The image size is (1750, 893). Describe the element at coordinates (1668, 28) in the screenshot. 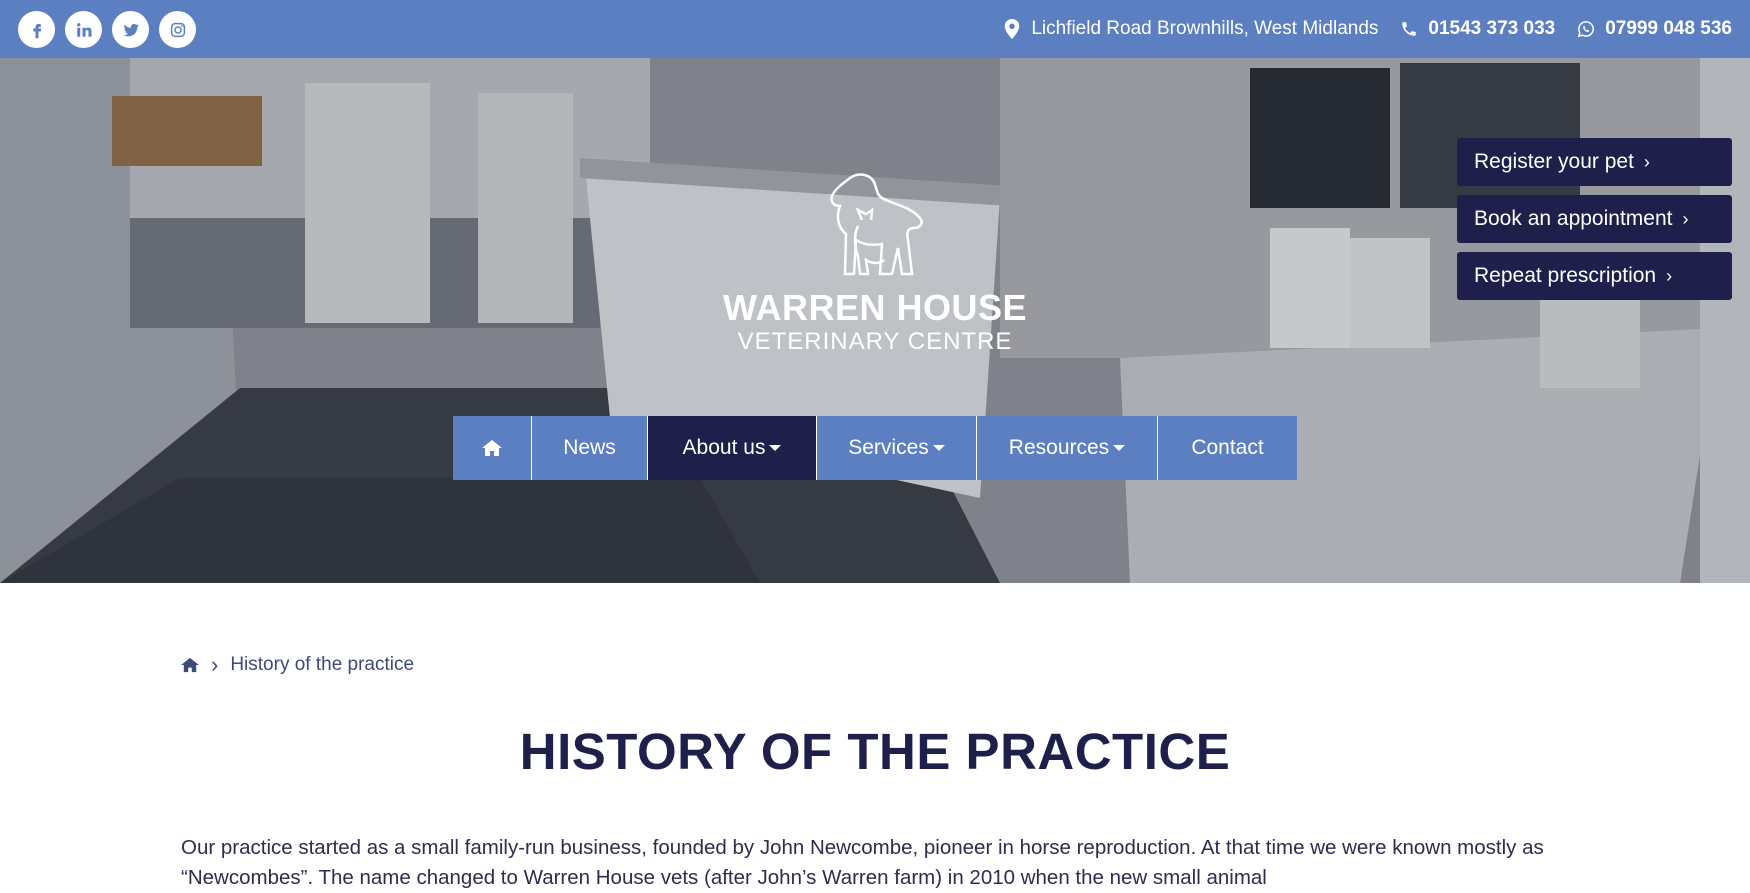

I see `mobile-number: 07999 048 536` at that location.